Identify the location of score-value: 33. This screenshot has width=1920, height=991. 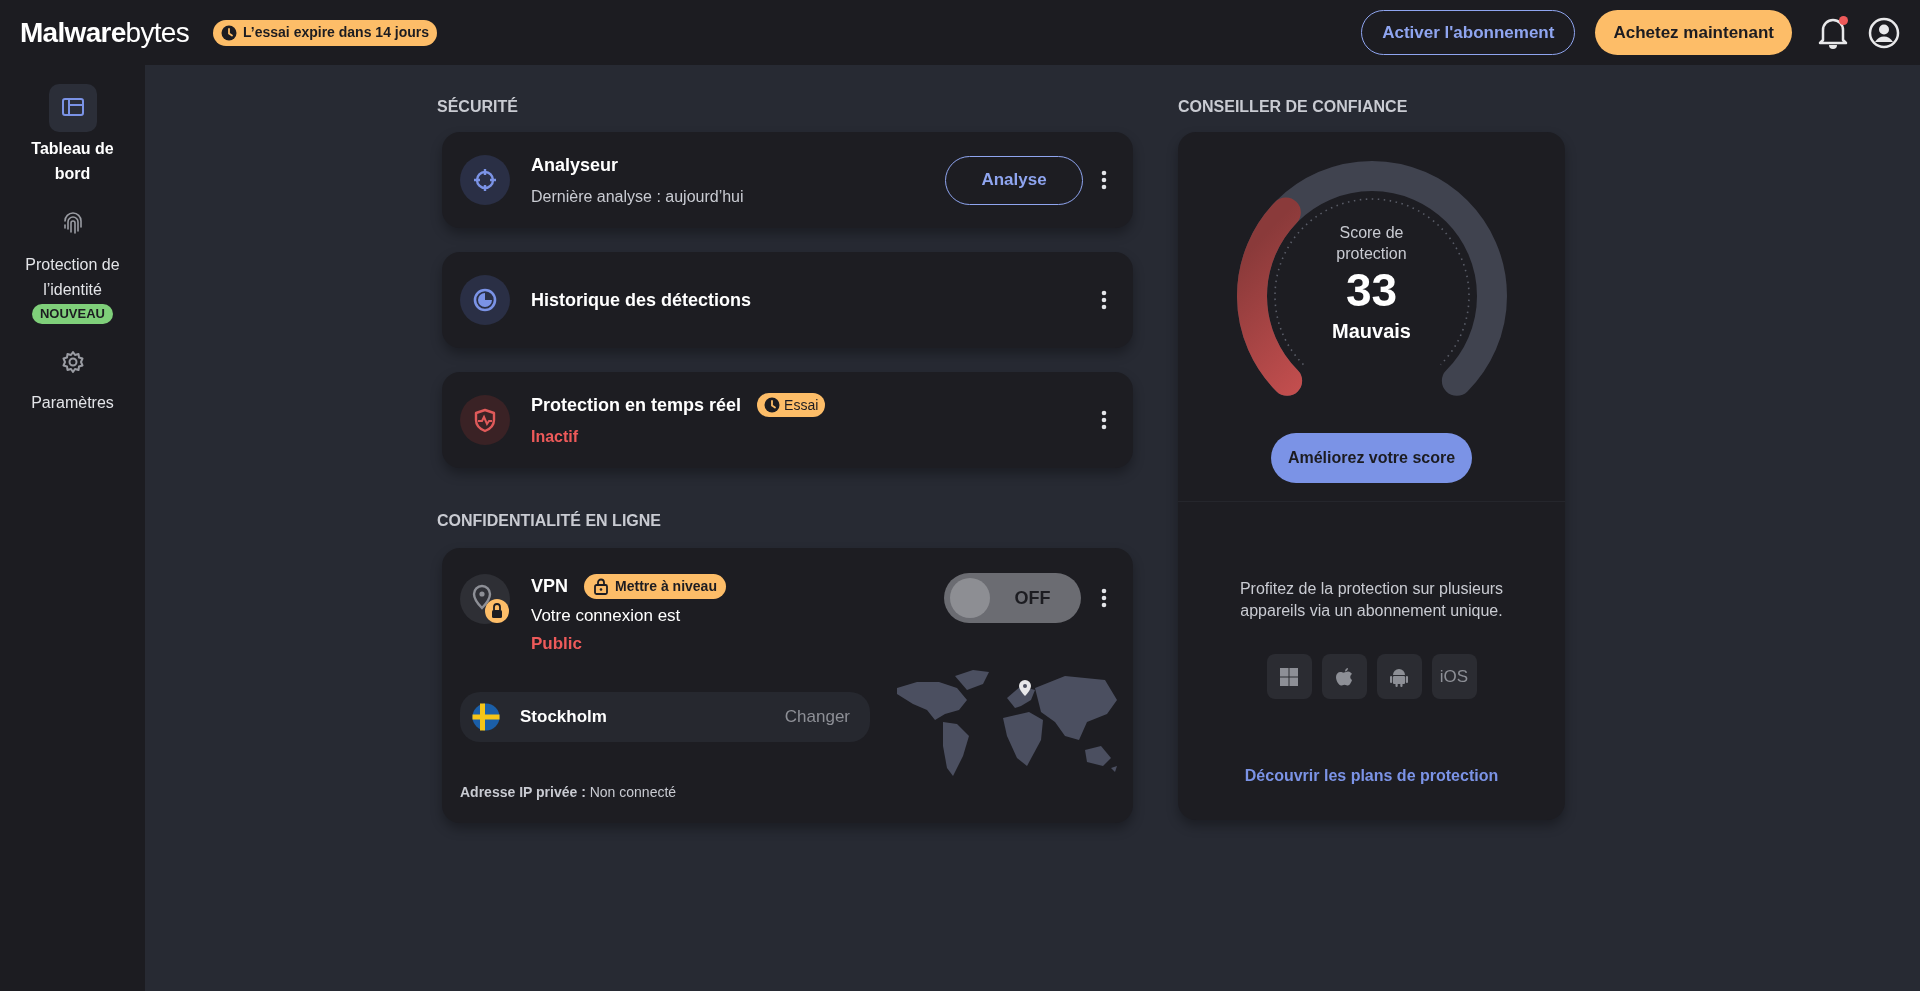
(1371, 290).